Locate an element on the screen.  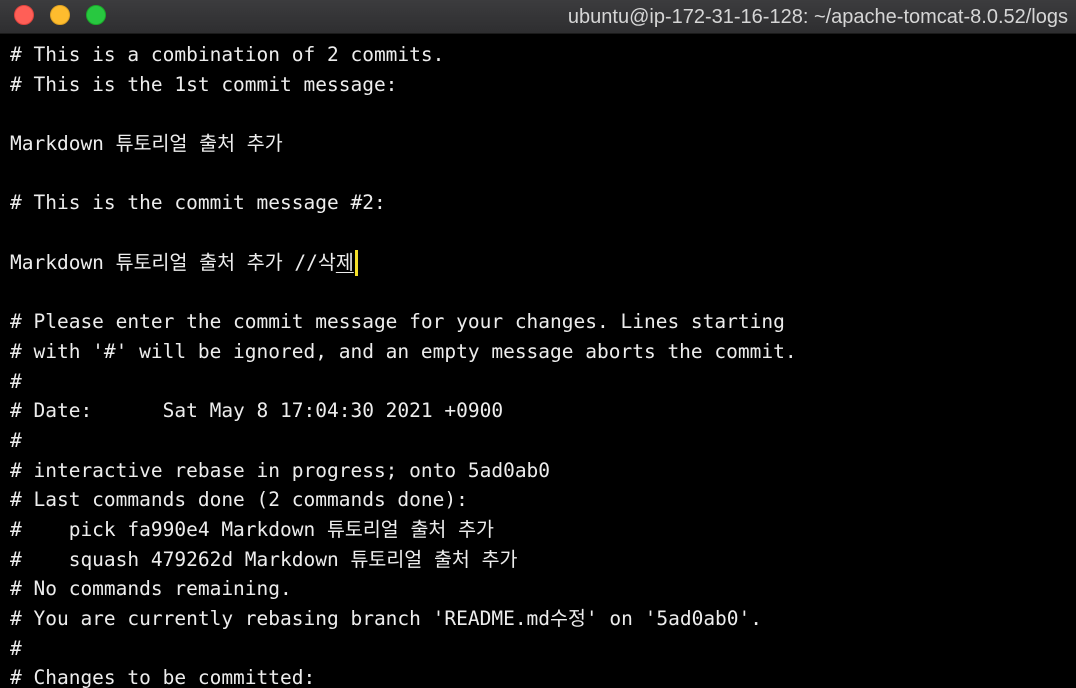
terminal-line: # squash 479262d Markdown 튜토리얼 출처 추가 is located at coordinates (264, 559).